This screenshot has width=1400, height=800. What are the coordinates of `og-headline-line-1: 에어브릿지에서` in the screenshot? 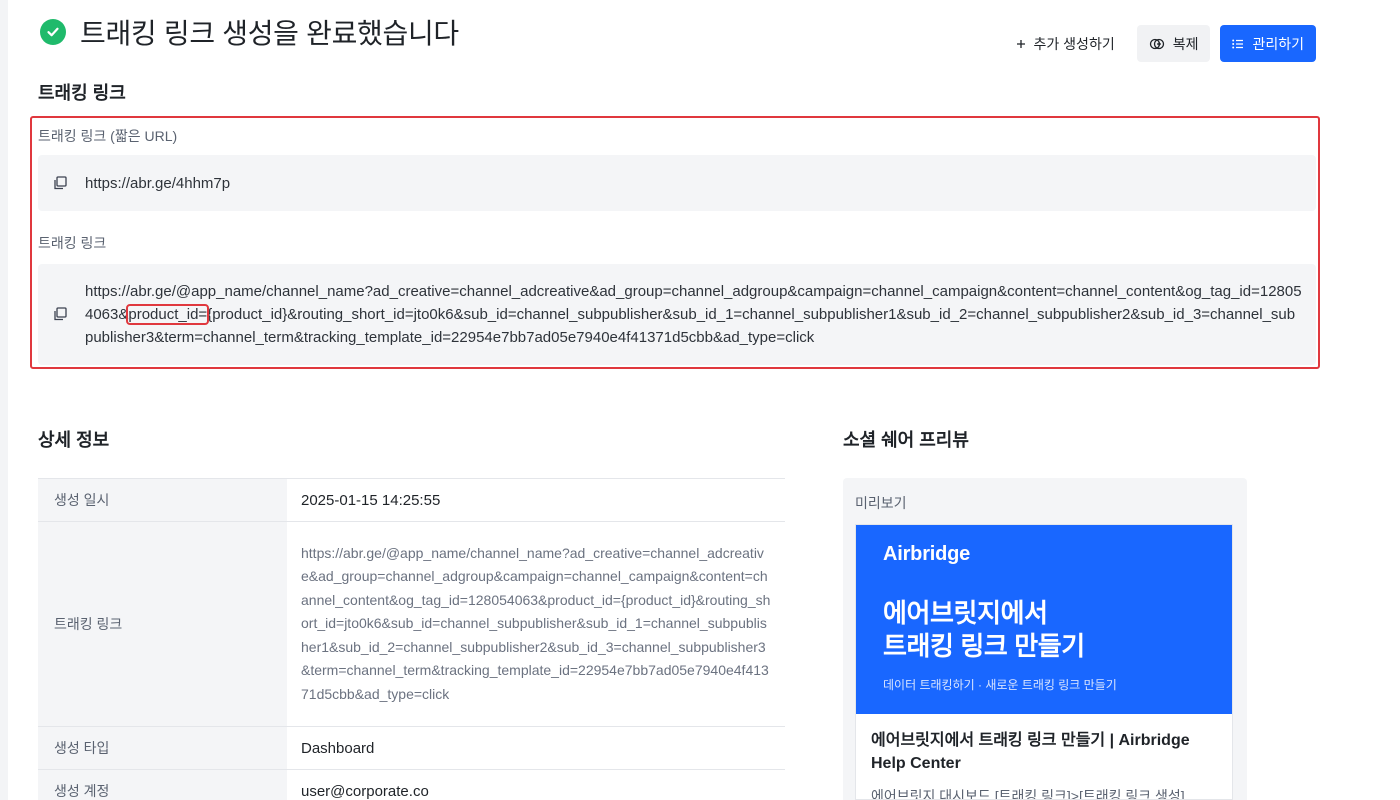 It's located at (965, 613).